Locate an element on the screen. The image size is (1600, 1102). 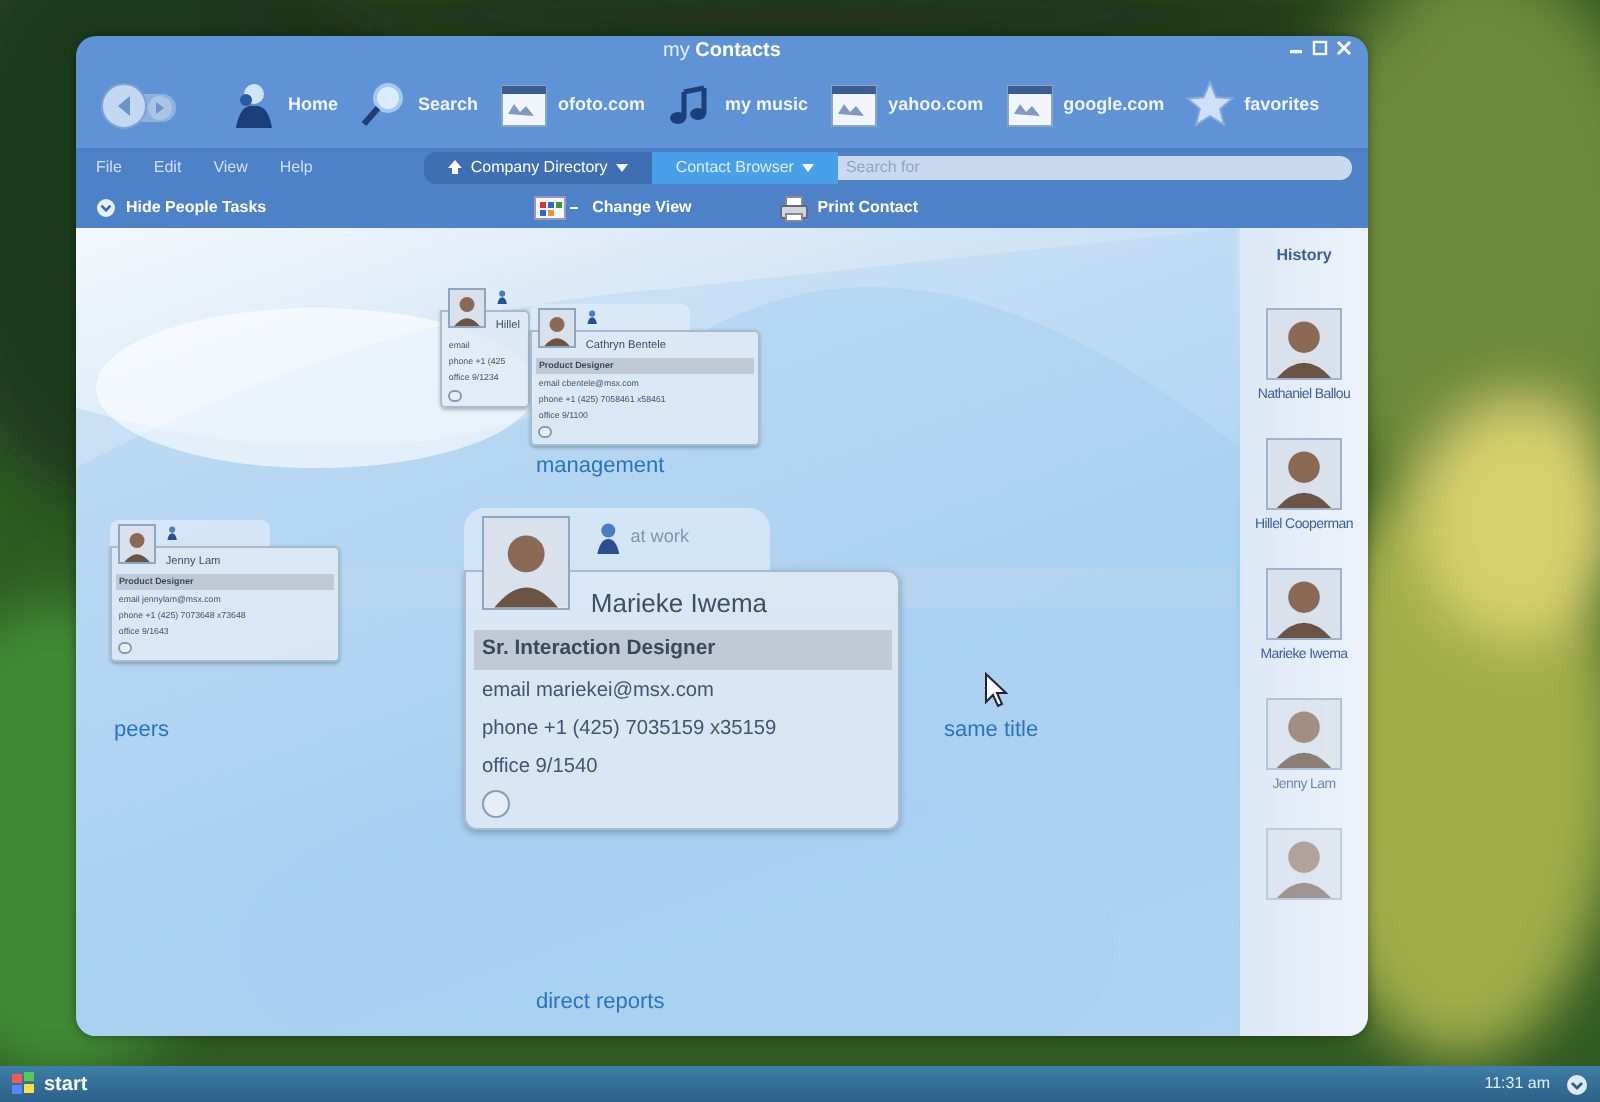
menu-item: Help is located at coordinates (308, 168).